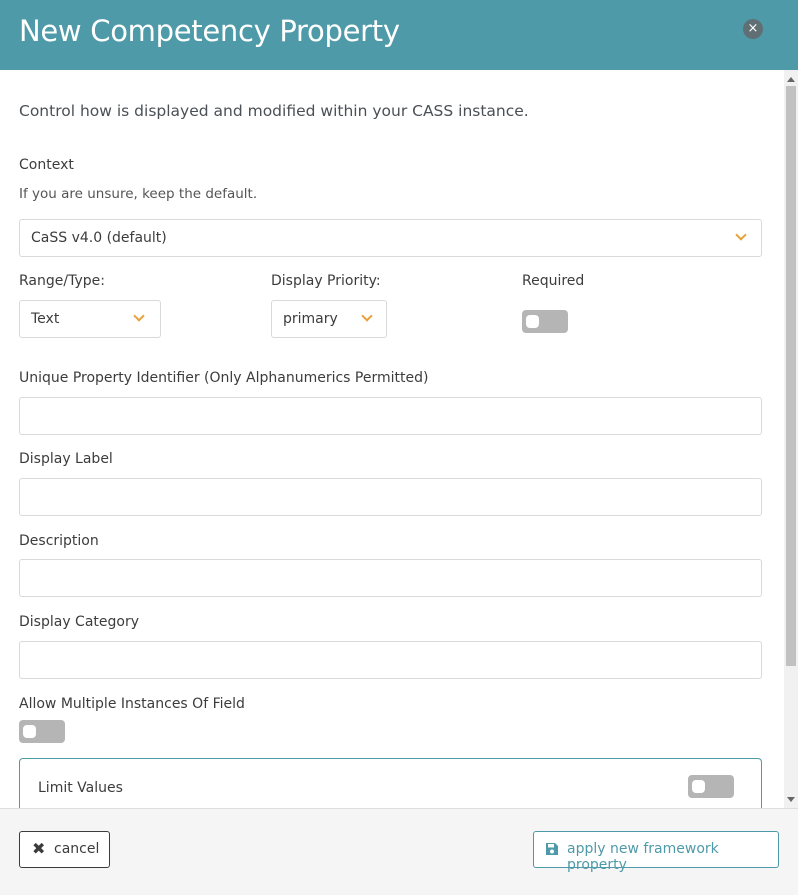 The image size is (798, 895). What do you see at coordinates (46, 165) in the screenshot?
I see `context-label: Context` at bounding box center [46, 165].